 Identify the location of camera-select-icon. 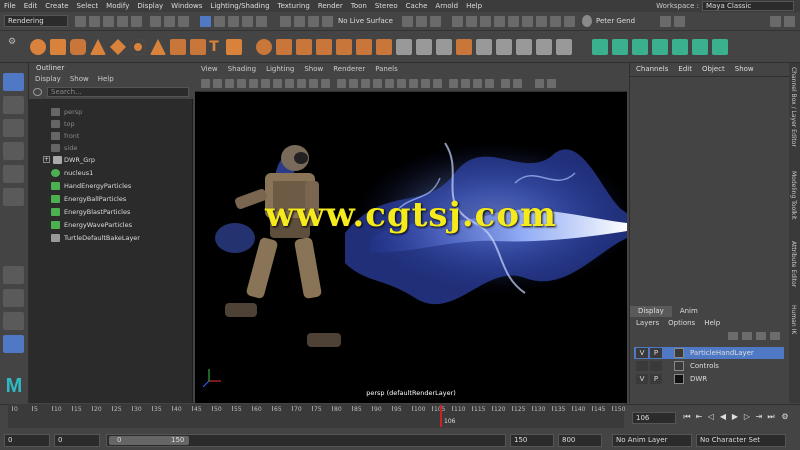
(205, 83).